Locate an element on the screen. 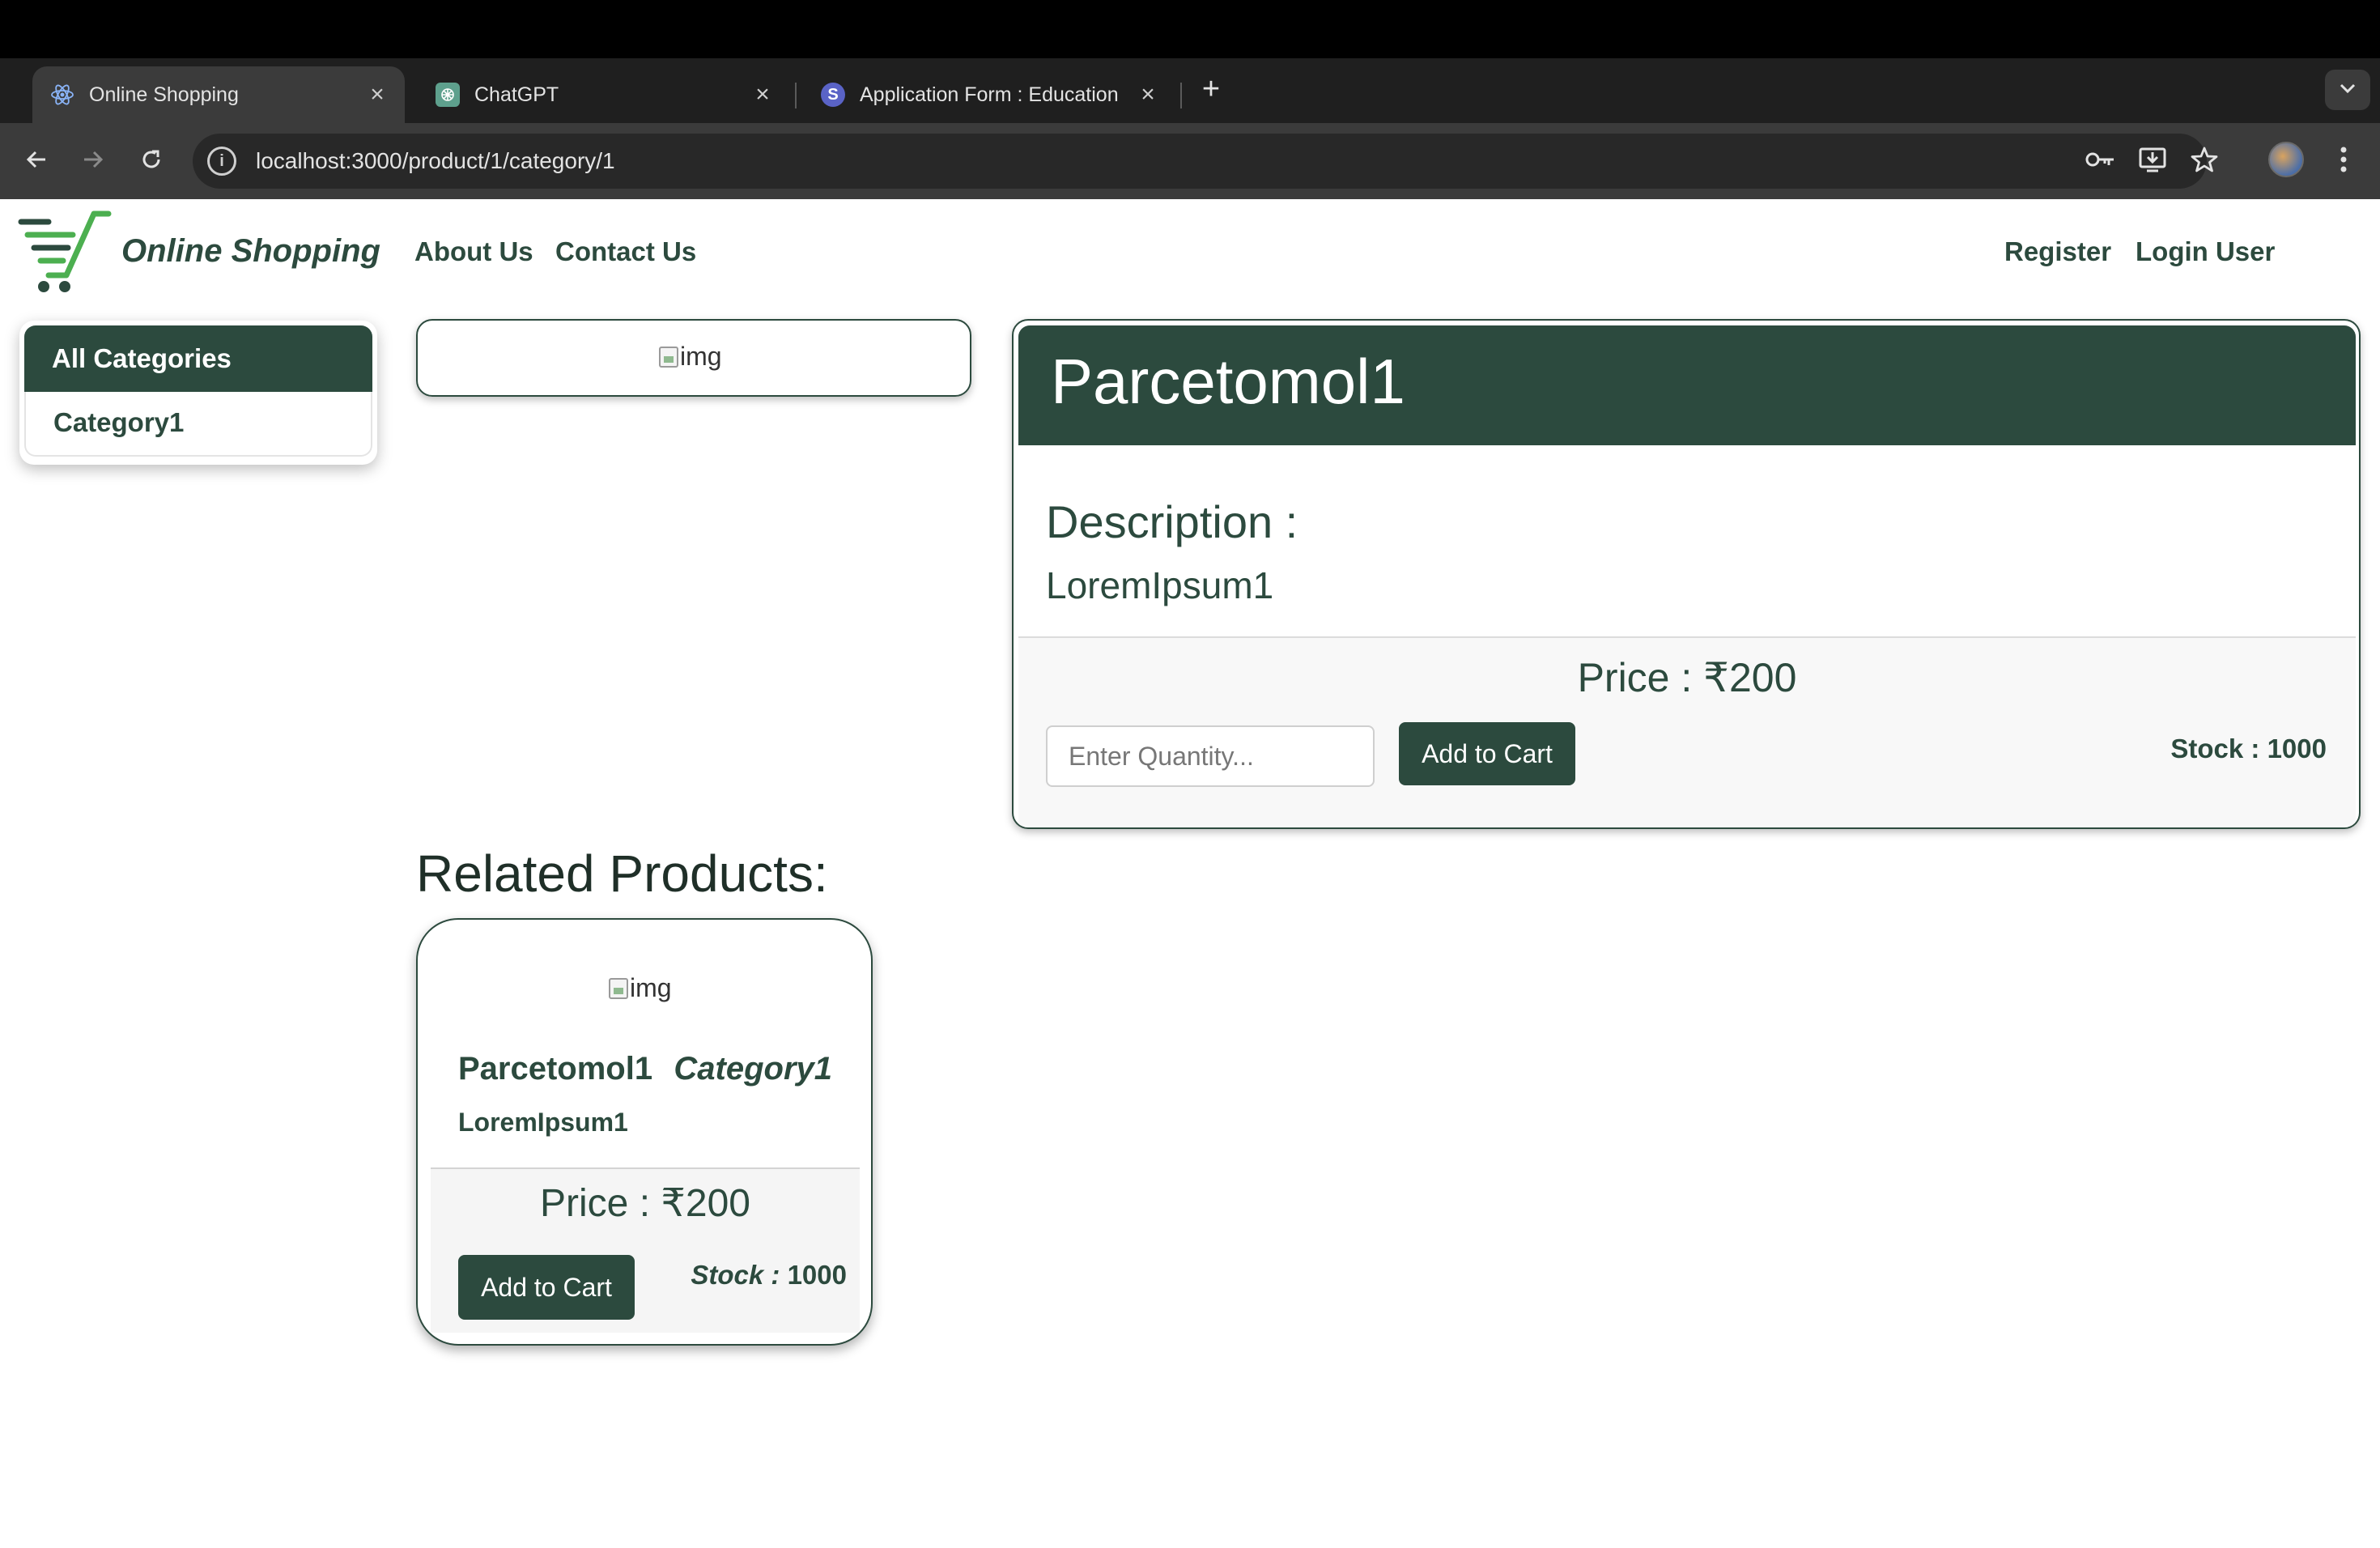 This screenshot has height=1548, width=2380. description-label: Description : is located at coordinates (1172, 521).